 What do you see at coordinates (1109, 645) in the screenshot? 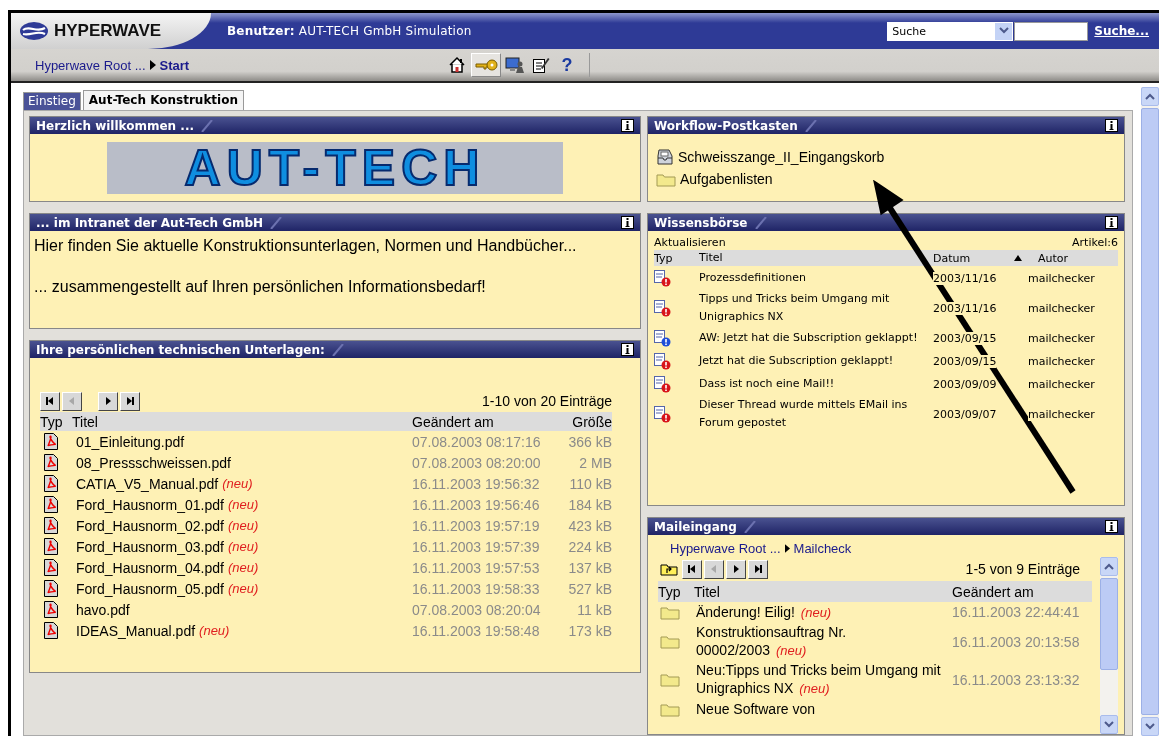
I see `scrollbar` at bounding box center [1109, 645].